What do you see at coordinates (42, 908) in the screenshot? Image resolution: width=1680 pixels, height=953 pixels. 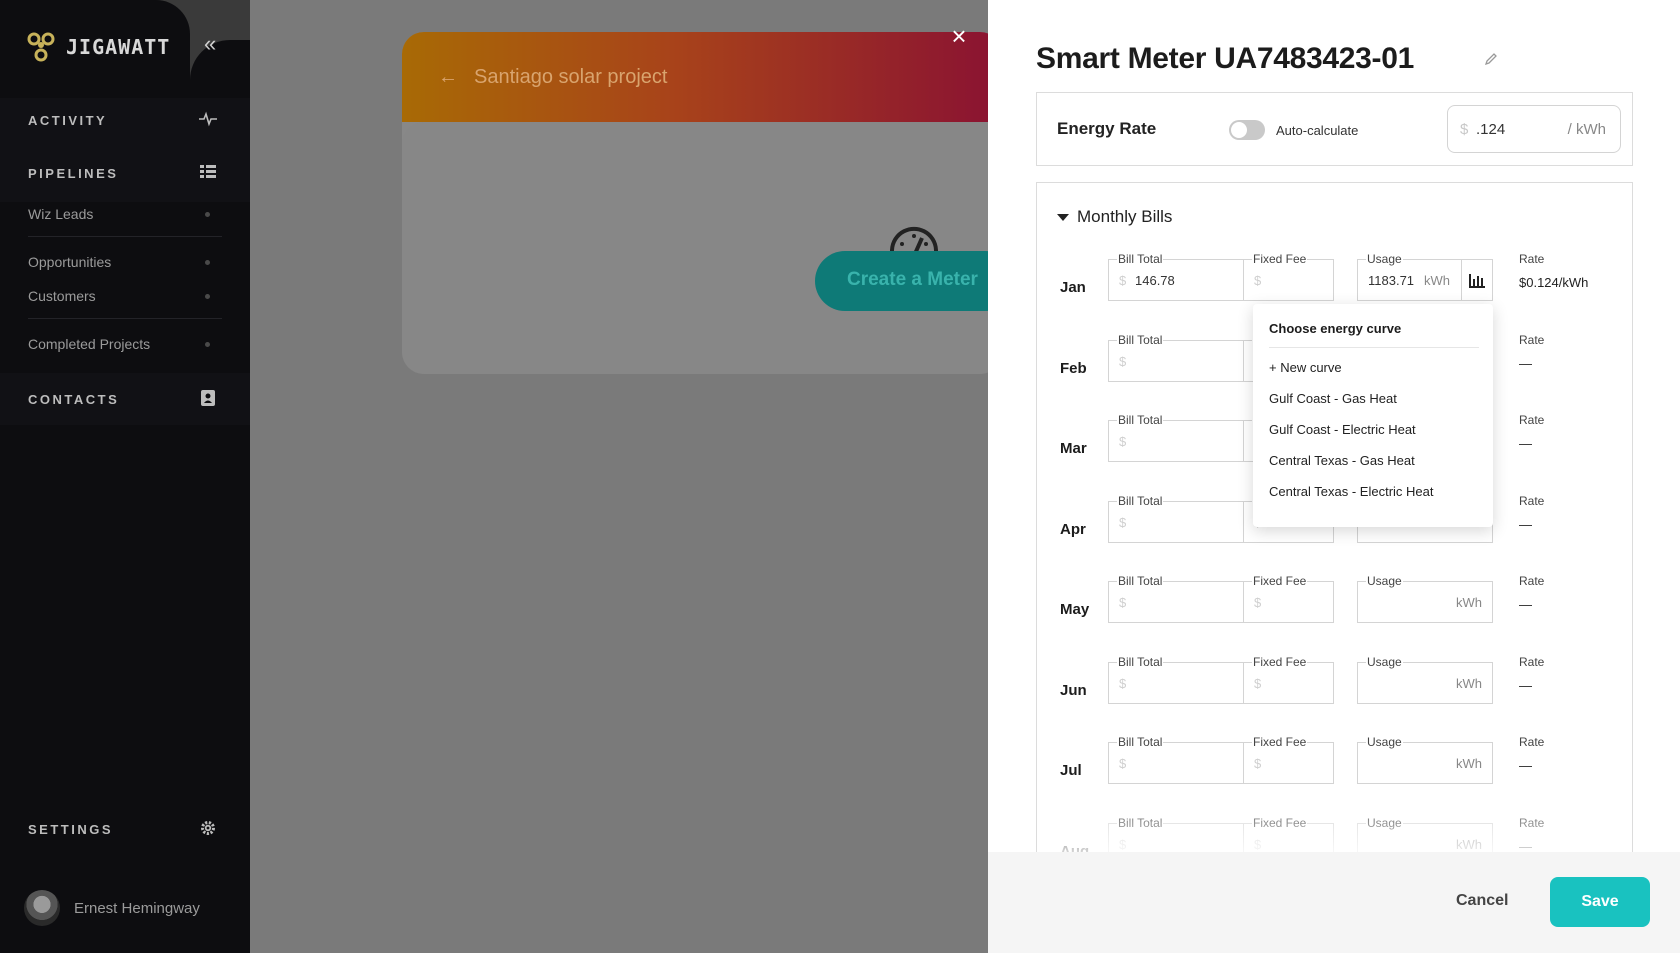 I see `avatar` at bounding box center [42, 908].